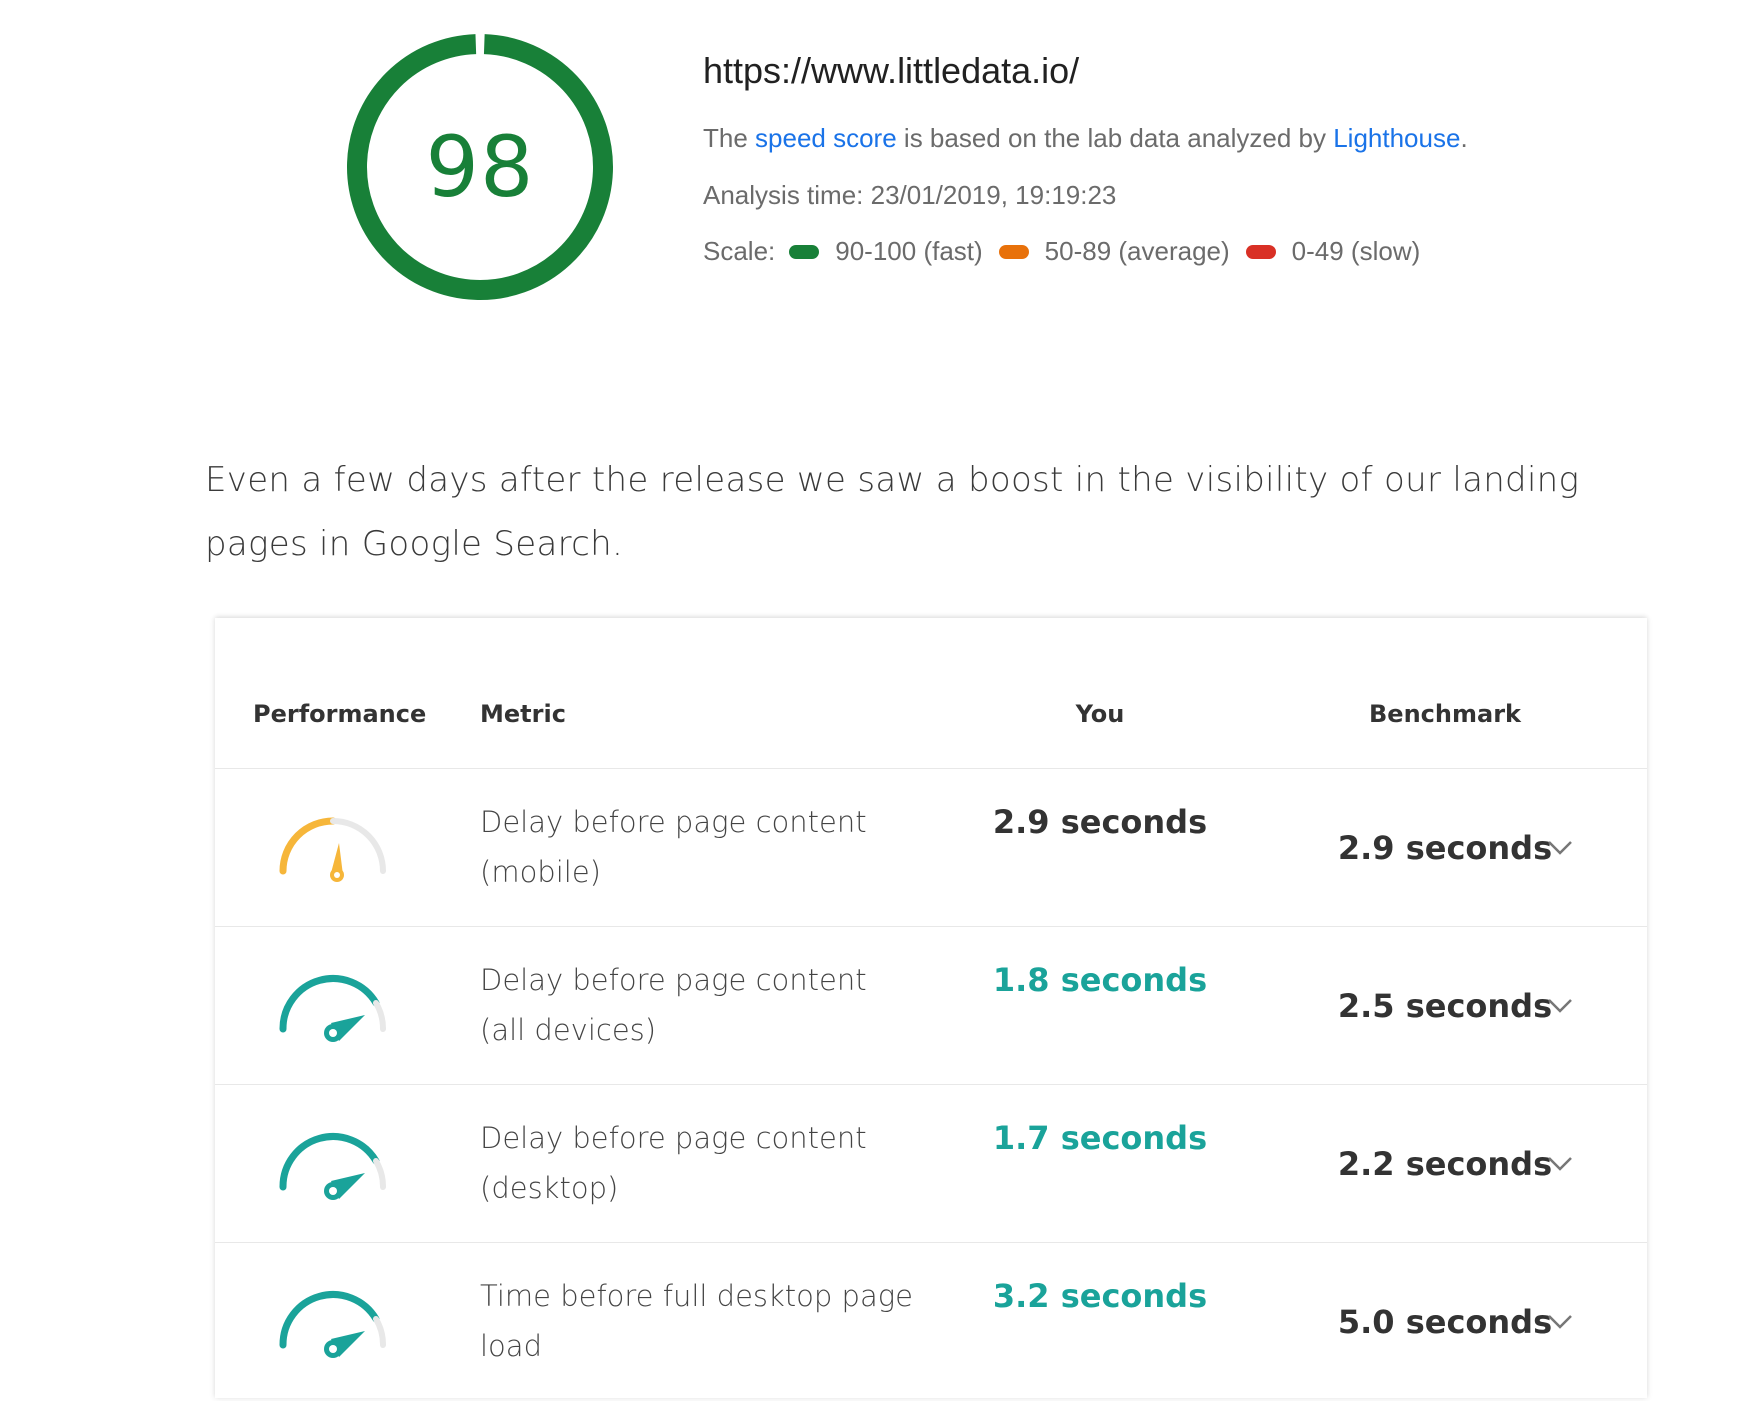 This screenshot has height=1401, width=1756. What do you see at coordinates (891, 70) in the screenshot?
I see `site-url: https://www.littledata.io/` at bounding box center [891, 70].